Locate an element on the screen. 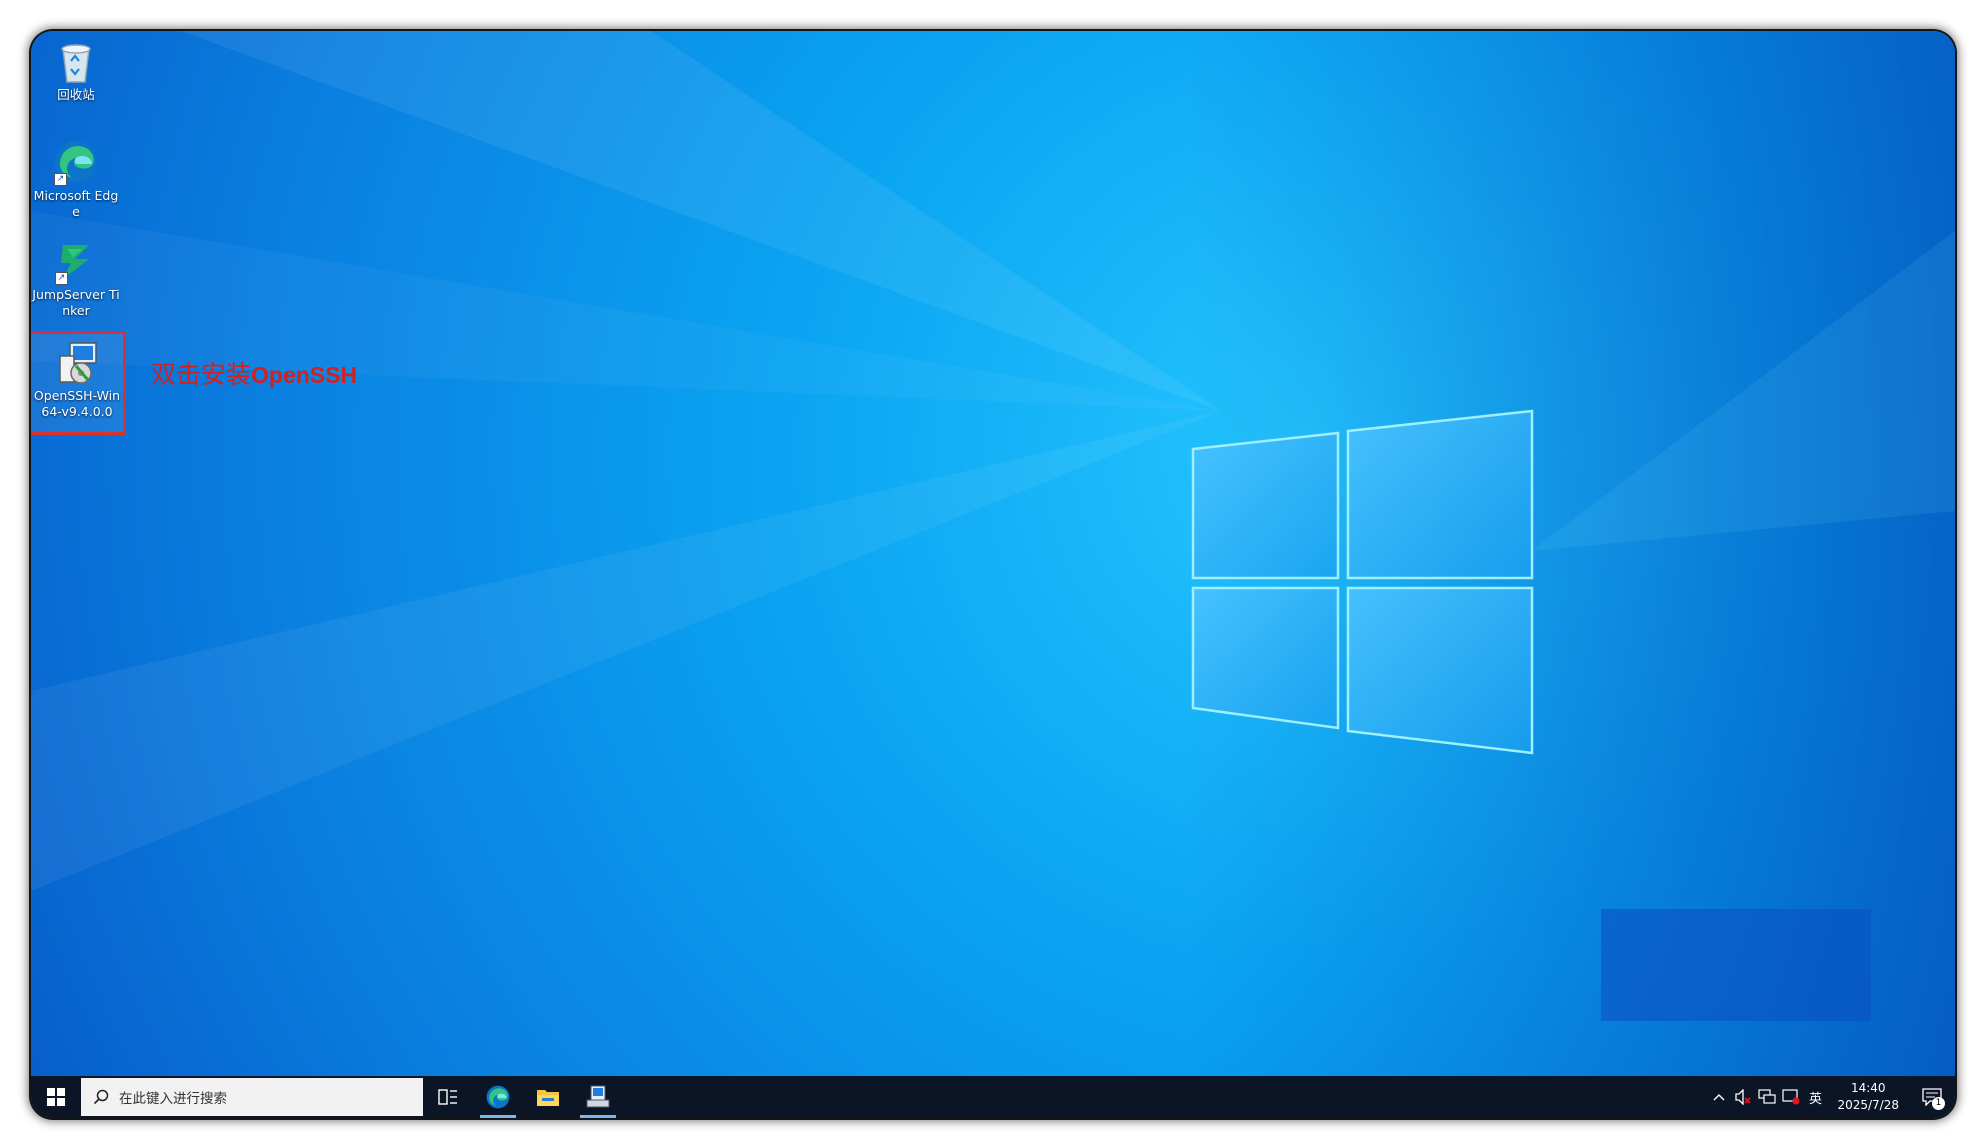 Image resolution: width=1985 pixels, height=1142 pixels. task-view-button is located at coordinates (448, 1097).